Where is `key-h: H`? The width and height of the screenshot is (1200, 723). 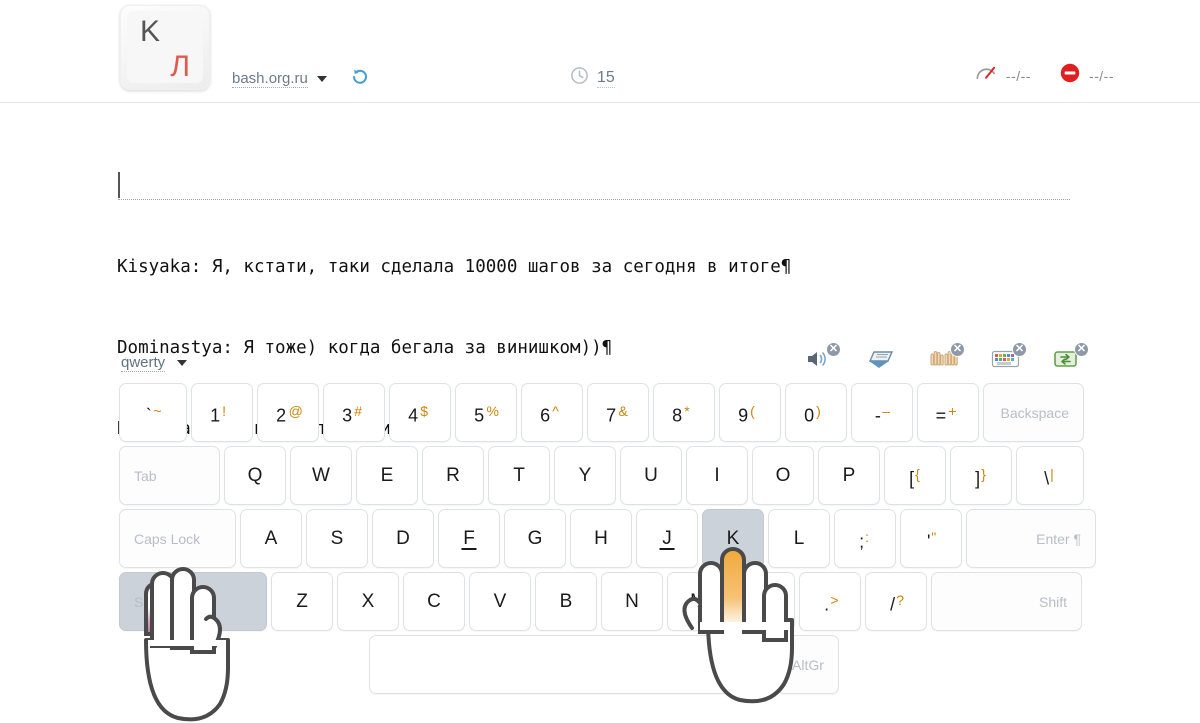 key-h: H is located at coordinates (601, 538).